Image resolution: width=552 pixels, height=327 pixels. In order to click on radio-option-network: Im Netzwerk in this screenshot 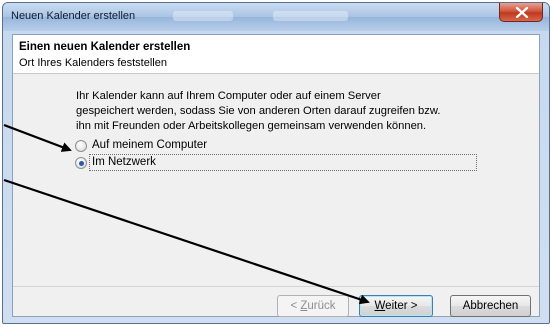, I will do `click(280, 163)`.